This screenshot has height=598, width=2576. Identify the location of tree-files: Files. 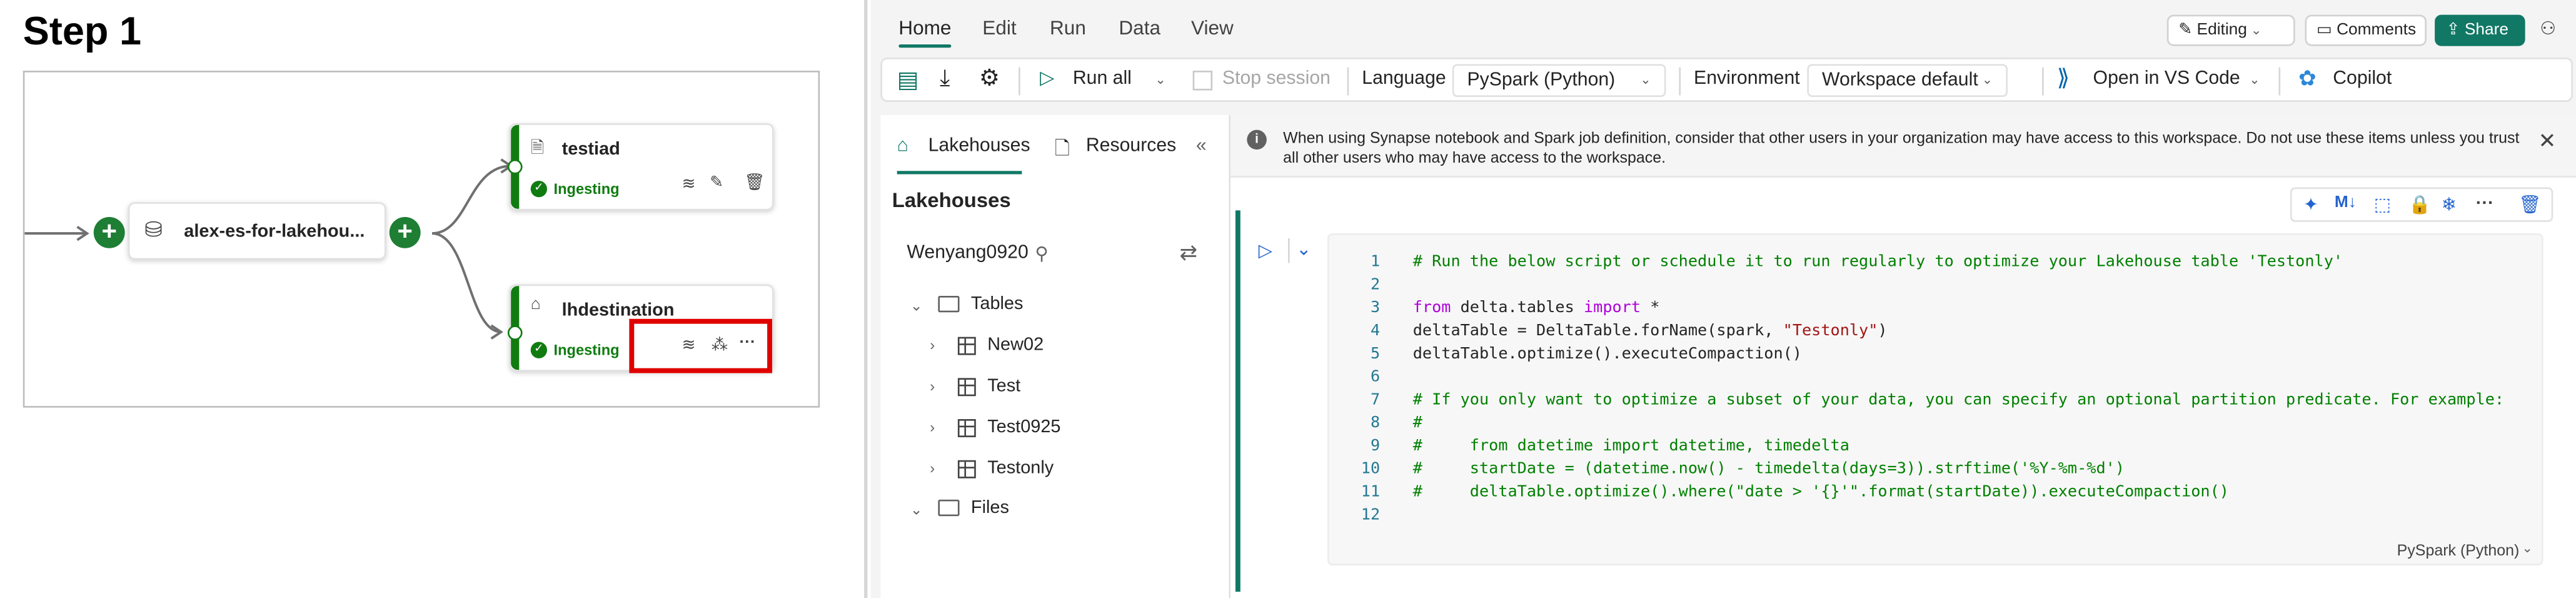
(990, 508).